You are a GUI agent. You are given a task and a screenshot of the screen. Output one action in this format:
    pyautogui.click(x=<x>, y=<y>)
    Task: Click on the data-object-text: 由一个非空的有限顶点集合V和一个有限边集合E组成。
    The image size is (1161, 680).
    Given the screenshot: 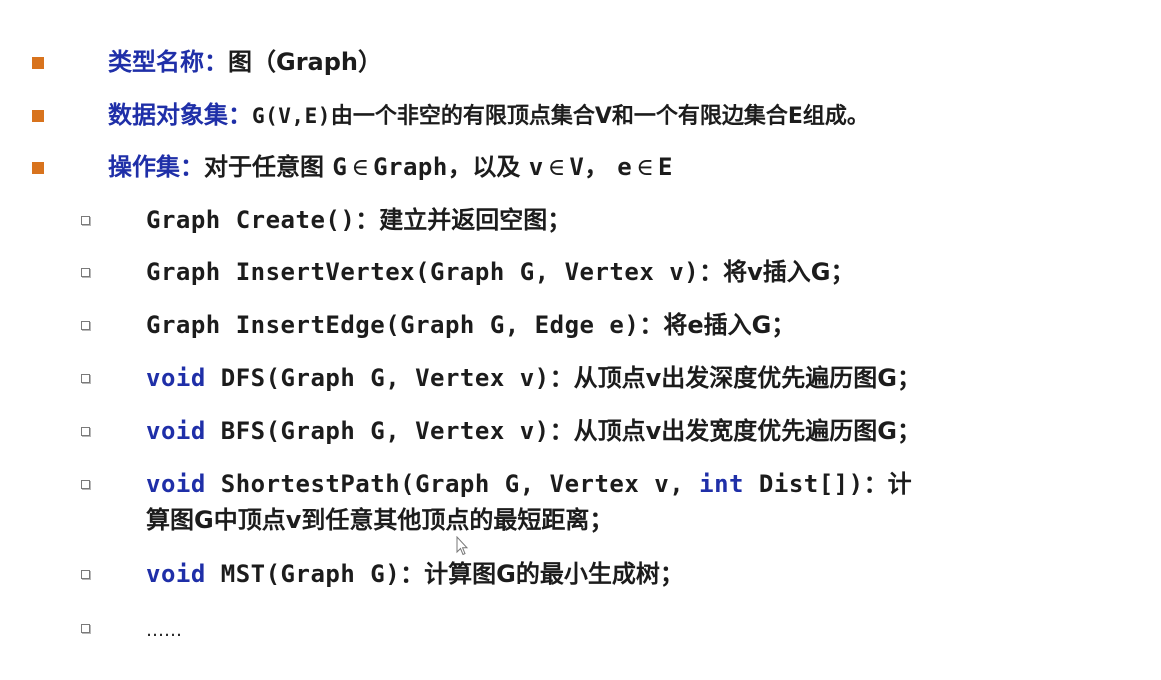 What is the action you would take?
    pyautogui.click(x=599, y=116)
    